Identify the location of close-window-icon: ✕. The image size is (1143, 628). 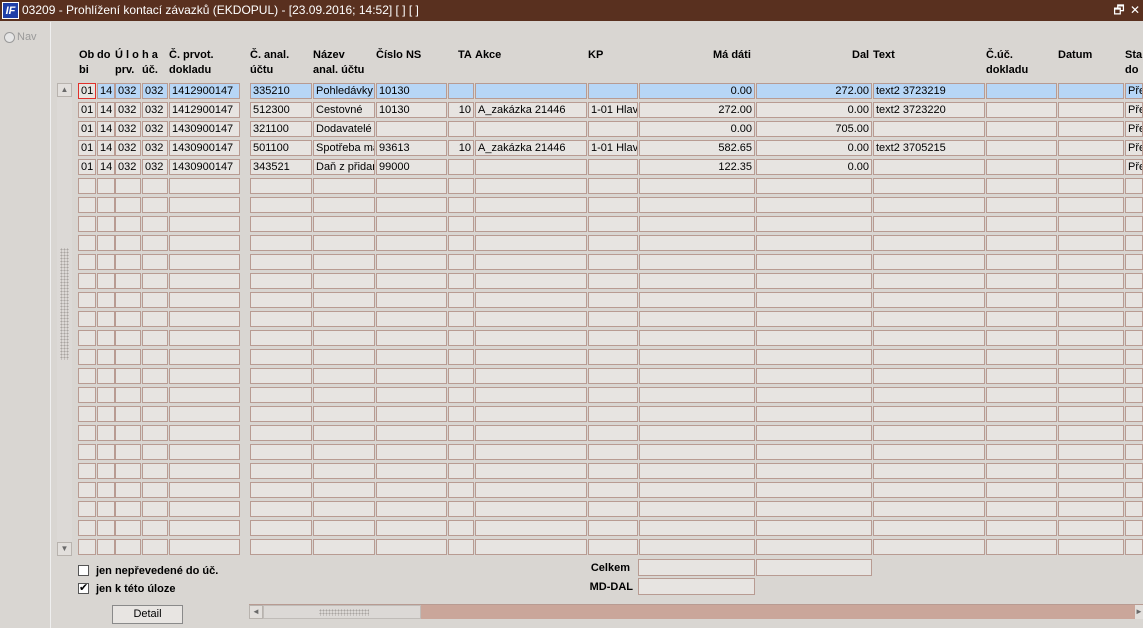
(1135, 10).